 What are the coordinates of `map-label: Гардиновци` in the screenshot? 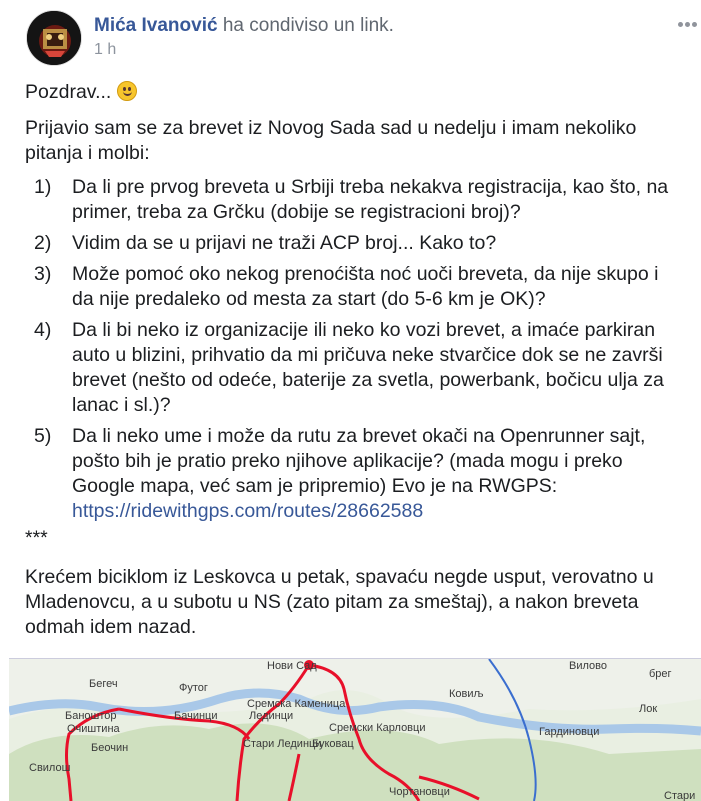 It's located at (569, 732).